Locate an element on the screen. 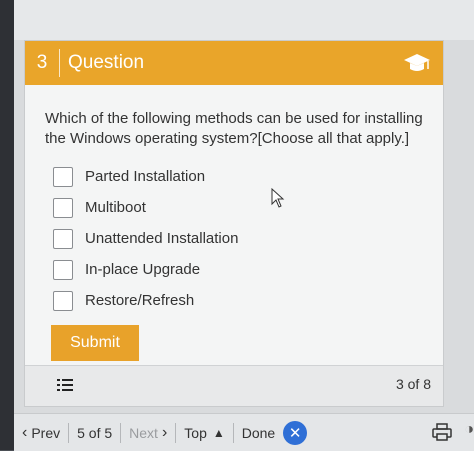 The height and width of the screenshot is (451, 474). option-label: Unattended Installation is located at coordinates (161, 238).